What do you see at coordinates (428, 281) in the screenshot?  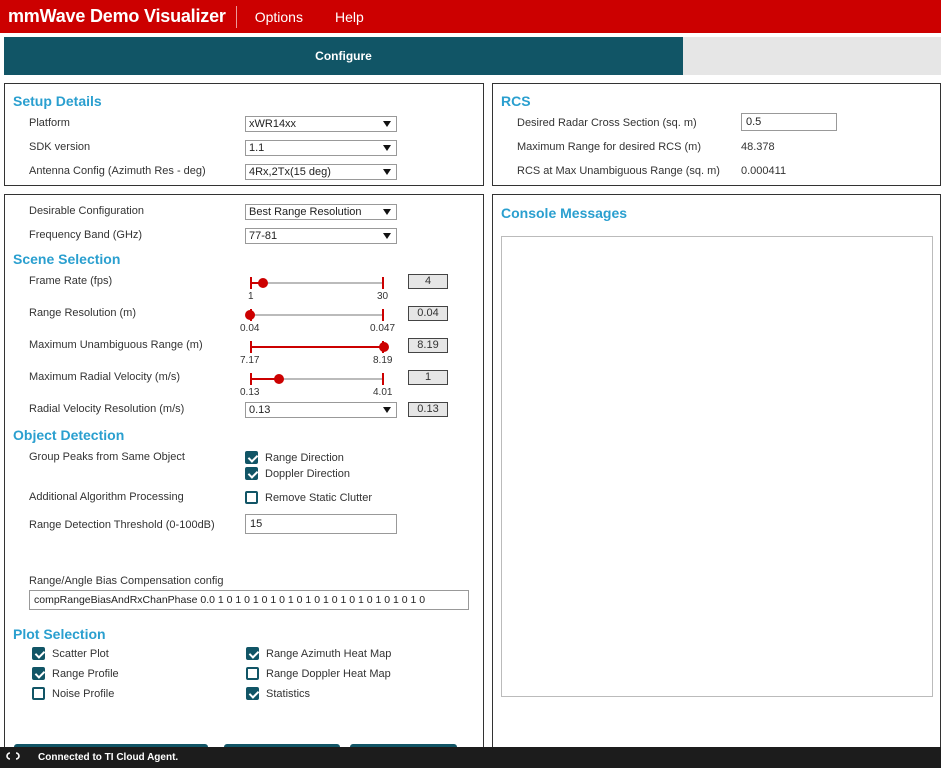 I see `frame-rate-value: 4` at bounding box center [428, 281].